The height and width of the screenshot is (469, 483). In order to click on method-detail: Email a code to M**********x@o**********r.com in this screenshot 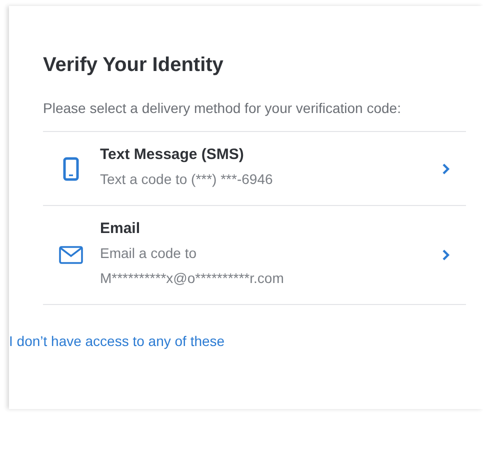, I will do `click(192, 266)`.